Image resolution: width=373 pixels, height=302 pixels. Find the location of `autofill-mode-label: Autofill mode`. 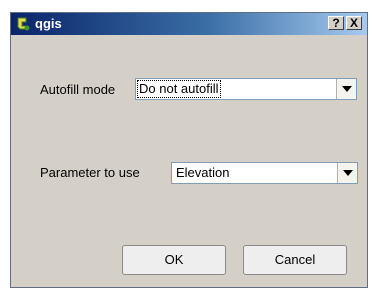

autofill-mode-label: Autofill mode is located at coordinates (78, 89).